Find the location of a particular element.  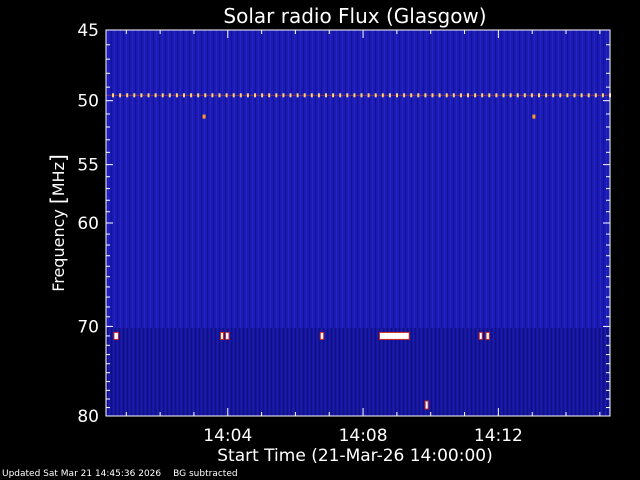

background-note: BG subtracted is located at coordinates (205, 474).